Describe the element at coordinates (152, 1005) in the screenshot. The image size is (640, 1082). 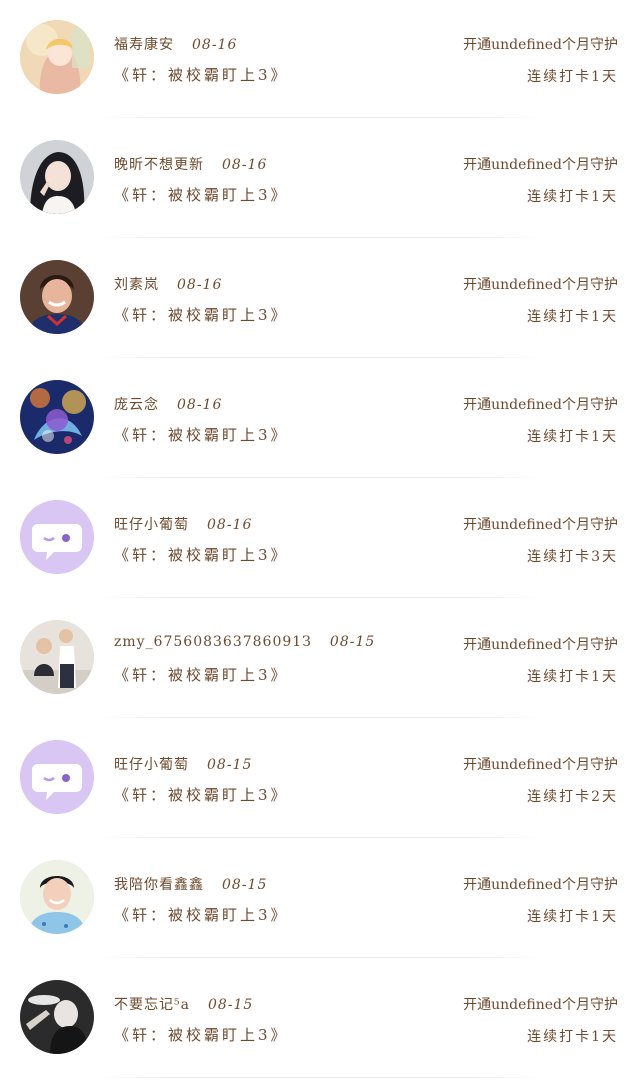
I see `user-name: 不要忘记⁵a` at that location.